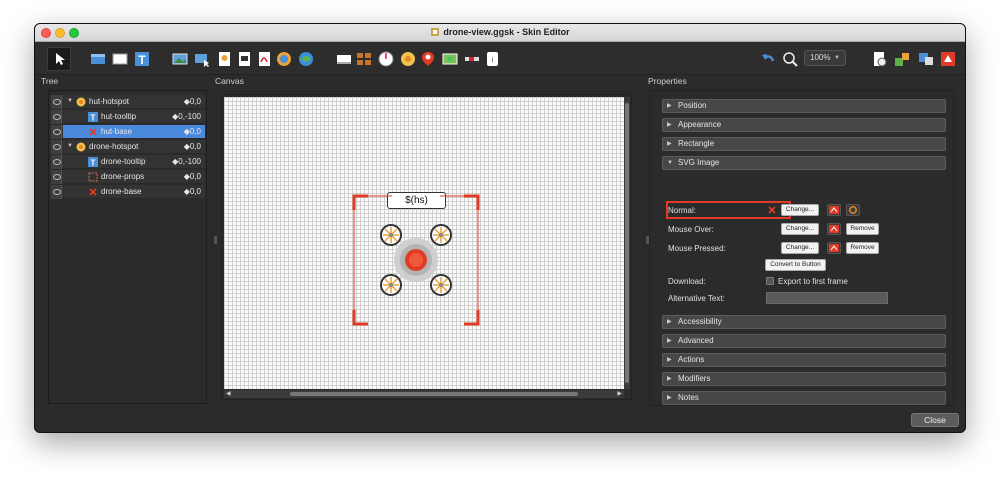 This screenshot has height=478, width=1000. Describe the element at coordinates (935, 420) in the screenshot. I see `close-button: Close` at that location.